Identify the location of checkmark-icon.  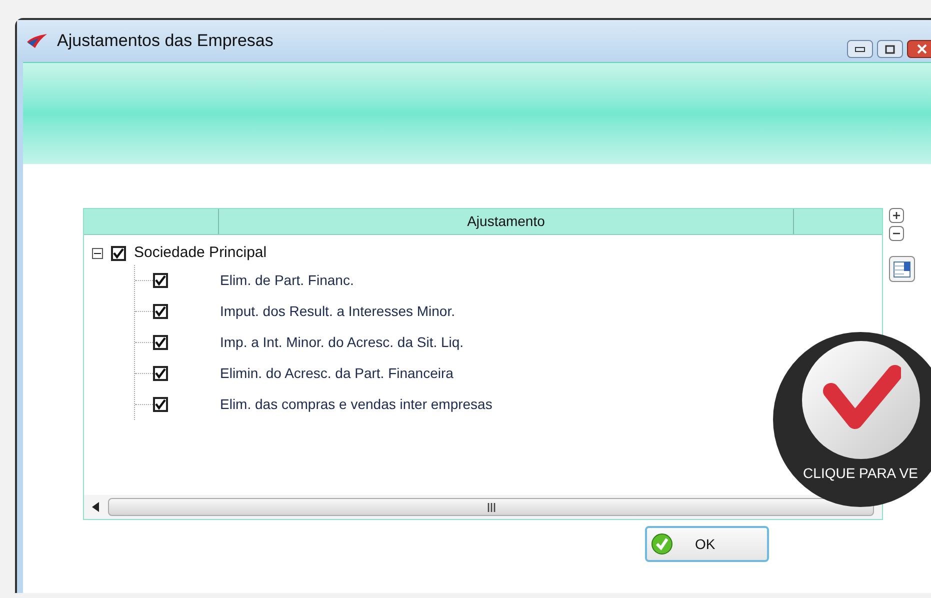
(662, 544).